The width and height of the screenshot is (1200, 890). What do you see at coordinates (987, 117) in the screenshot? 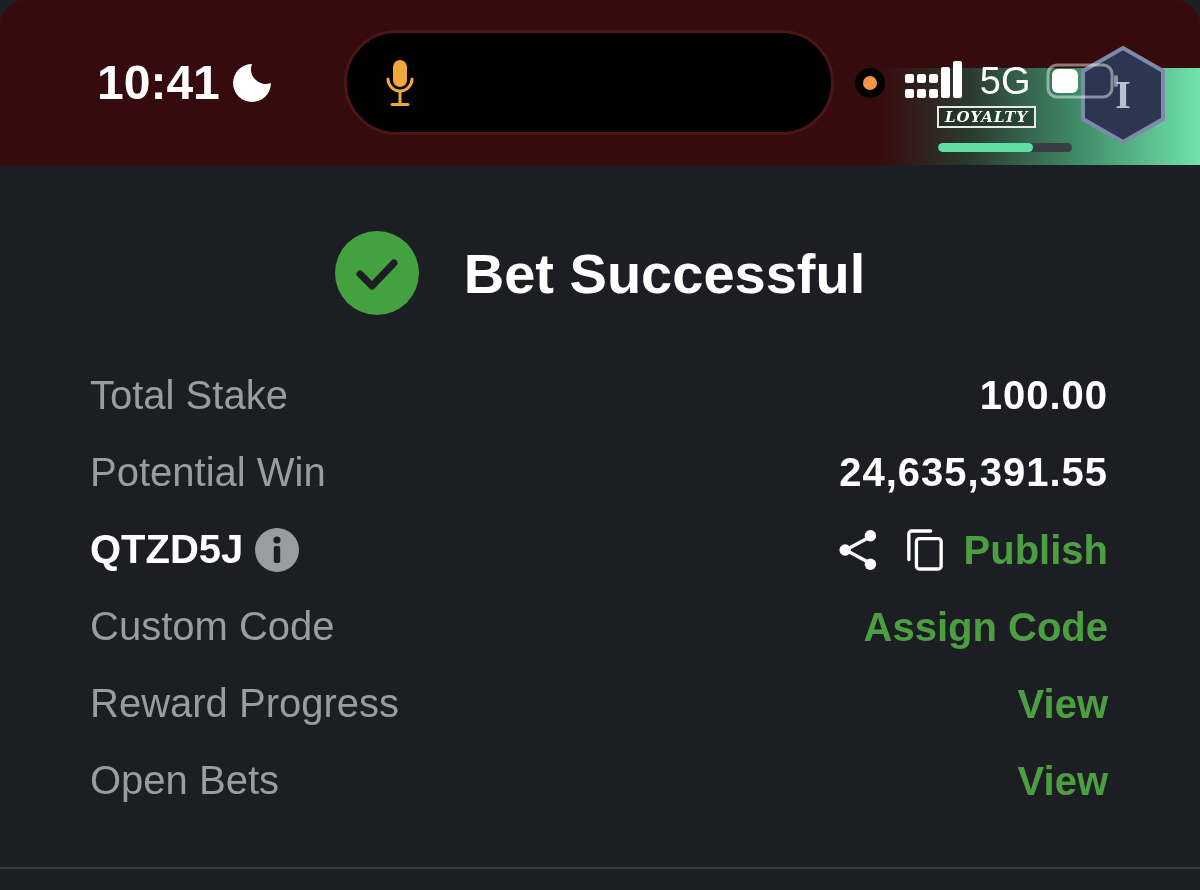
I see `loyalty-label: LOYALTY` at bounding box center [987, 117].